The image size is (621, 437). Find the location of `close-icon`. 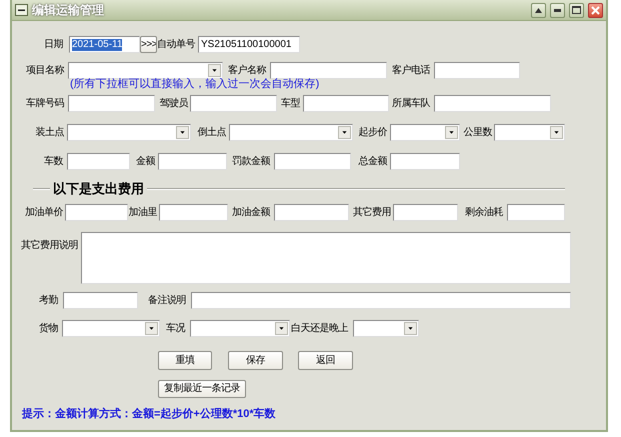

close-icon is located at coordinates (595, 10).